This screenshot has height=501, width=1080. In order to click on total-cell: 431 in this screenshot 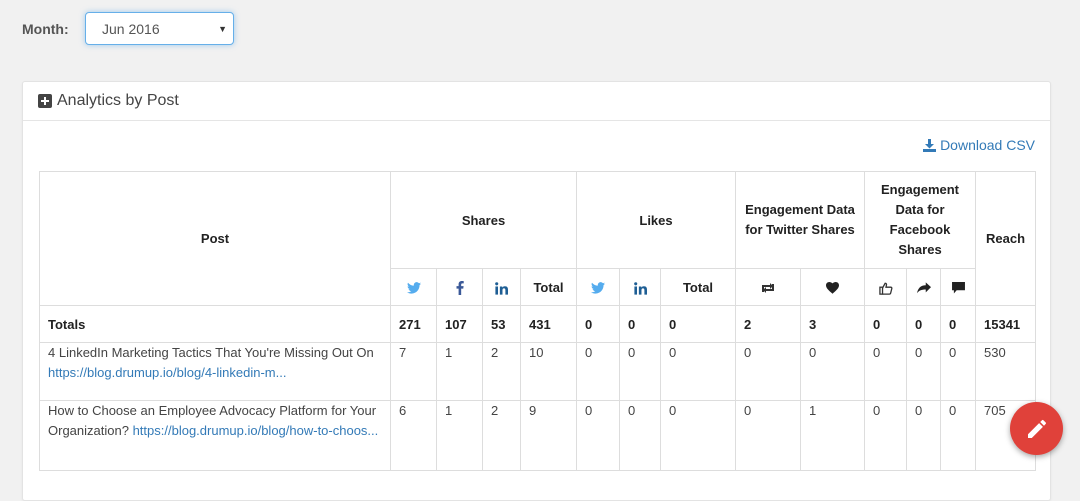, I will do `click(548, 324)`.